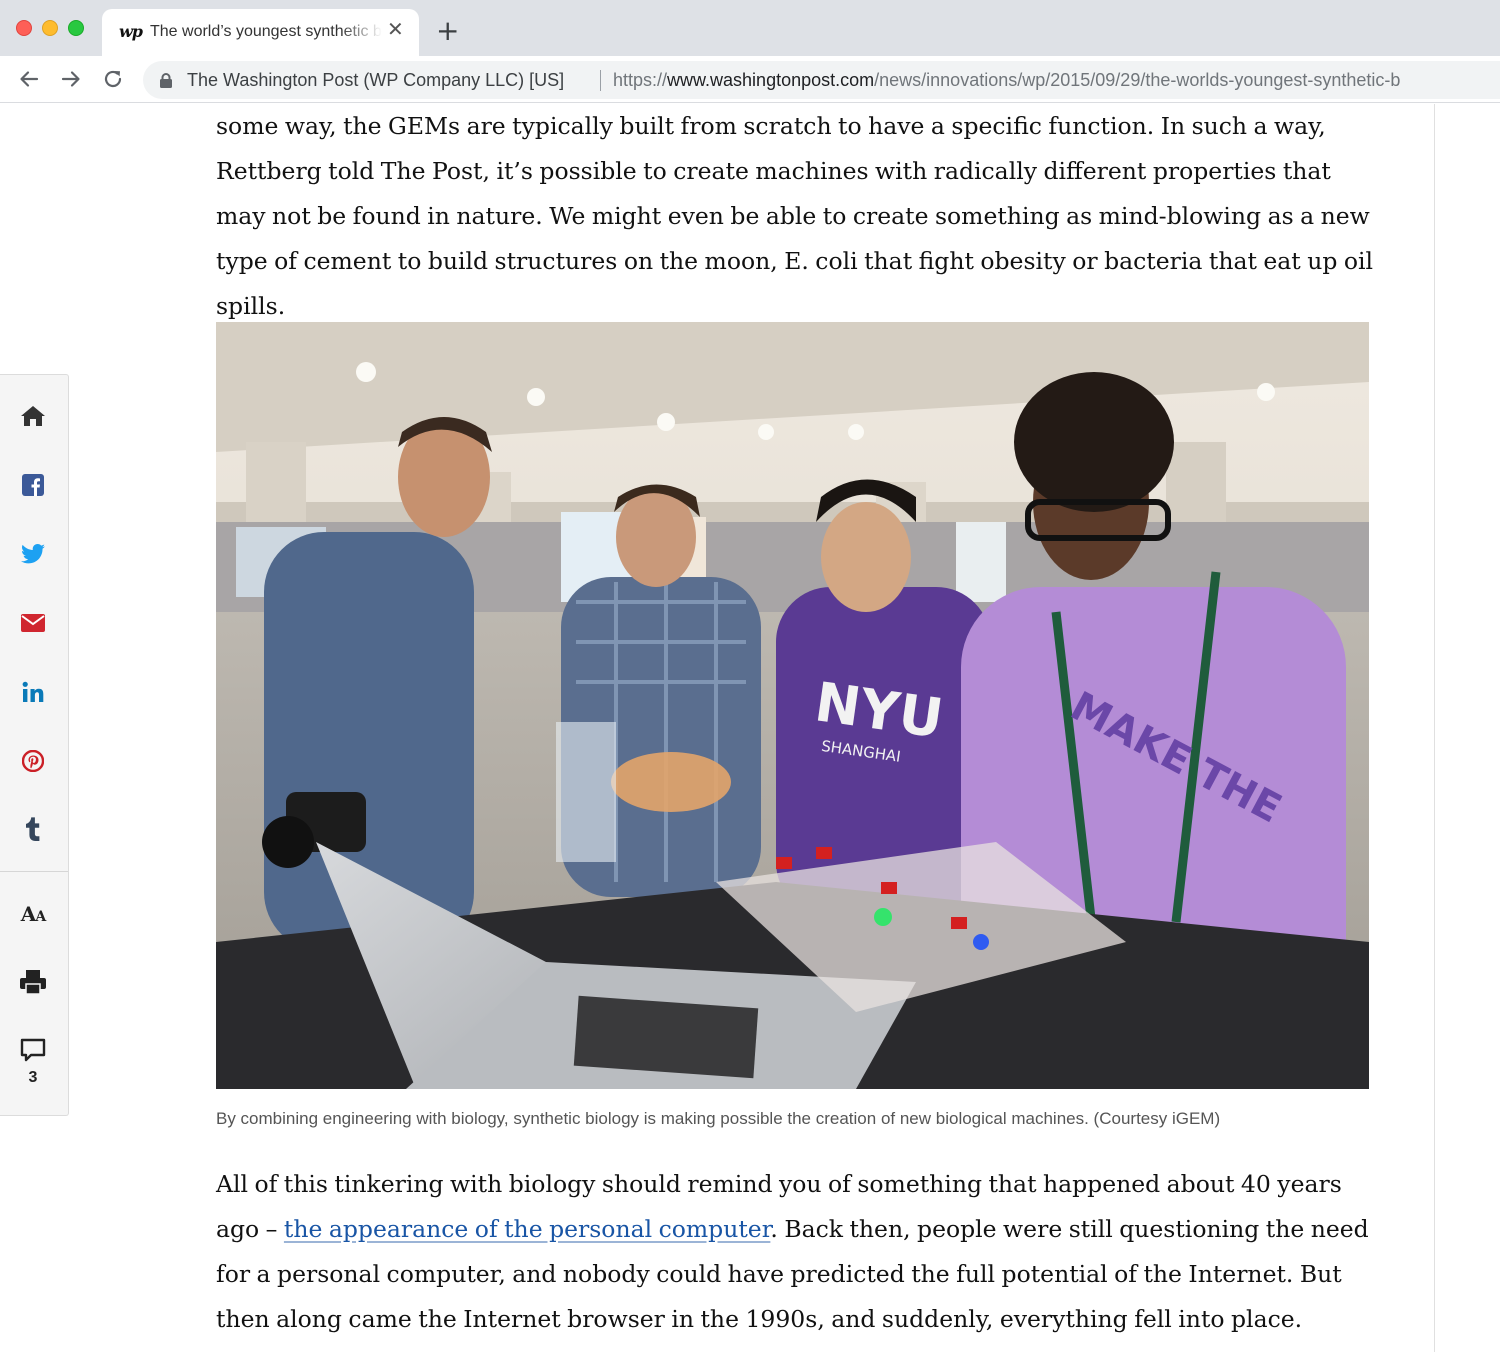 Image resolution: width=1500 pixels, height=1352 pixels. I want to click on print-icon, so click(33, 982).